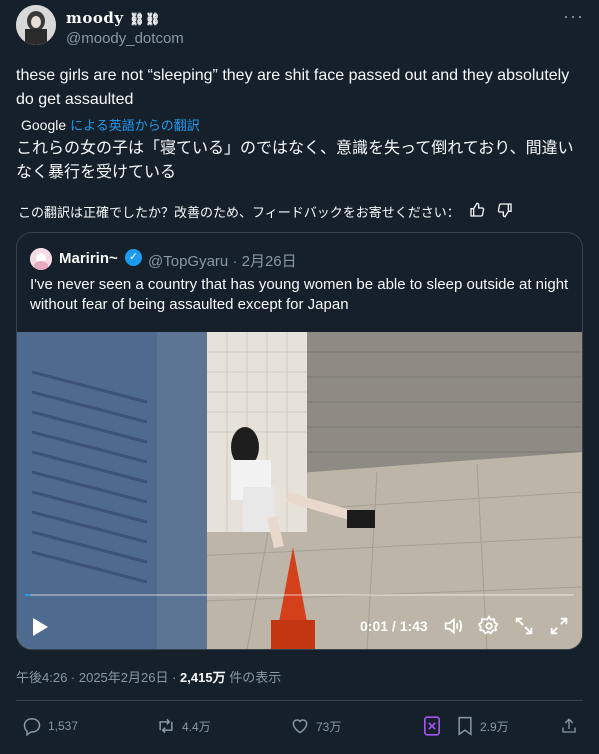 The height and width of the screenshot is (754, 599). What do you see at coordinates (135, 124) in the screenshot?
I see `translation-source-link: による英語からの翻訳` at bounding box center [135, 124].